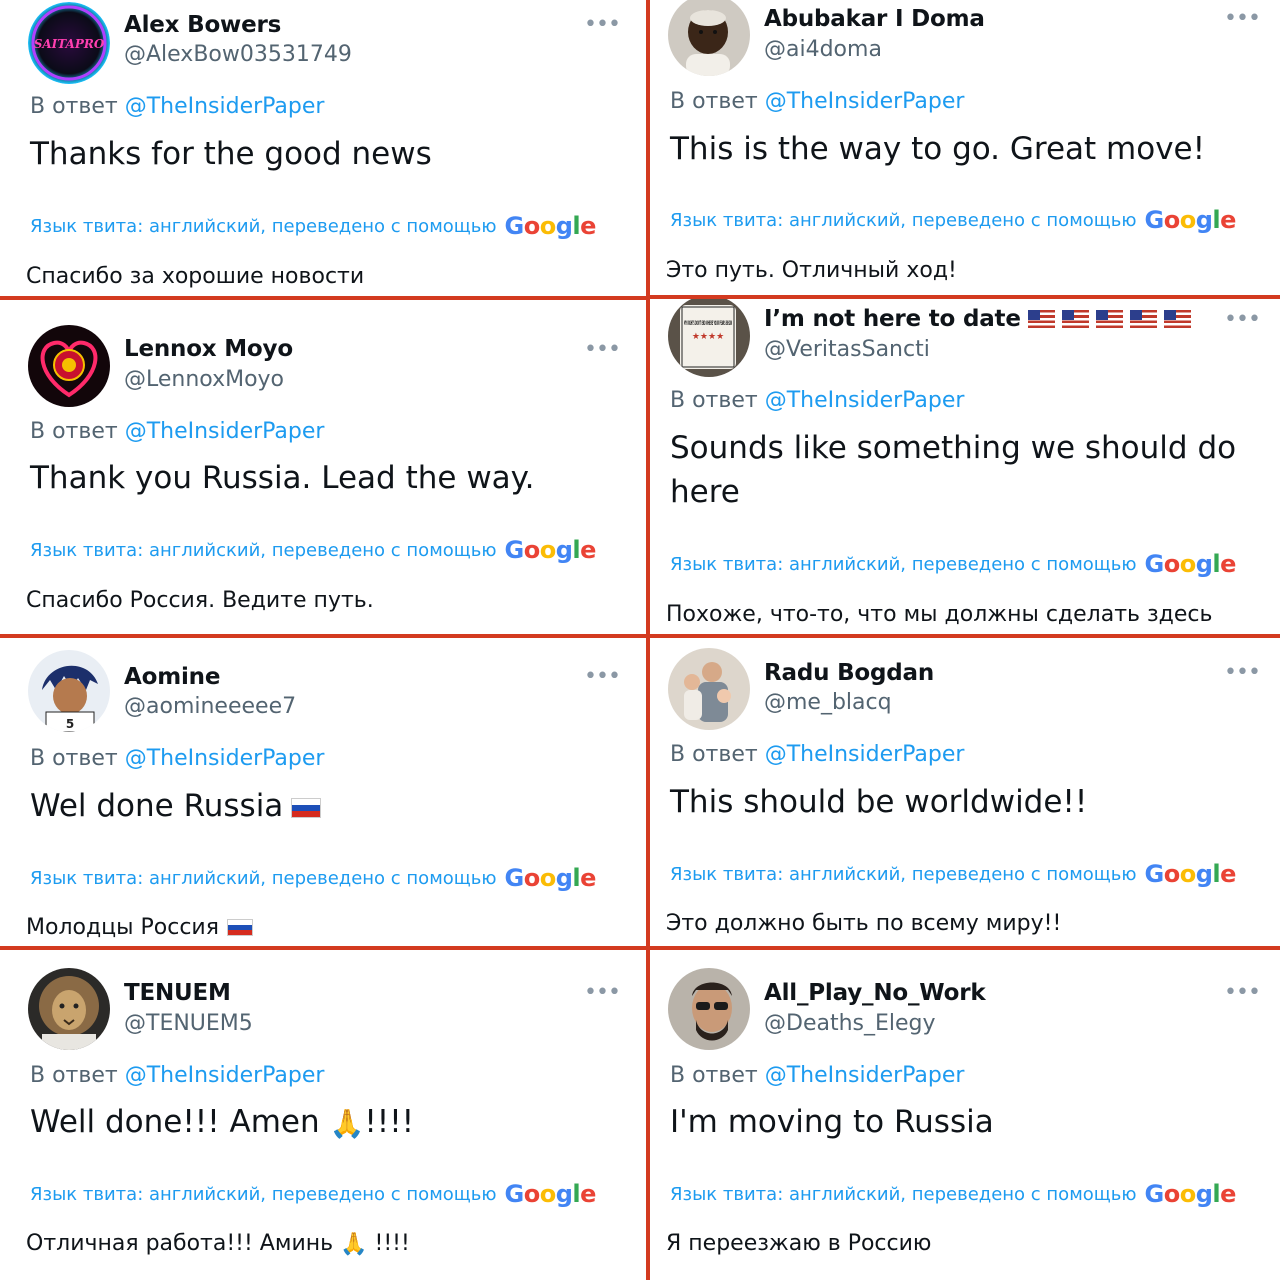 The image size is (1280, 1280). I want to click on avatar-image: SAITAPRO, so click(69, 43).